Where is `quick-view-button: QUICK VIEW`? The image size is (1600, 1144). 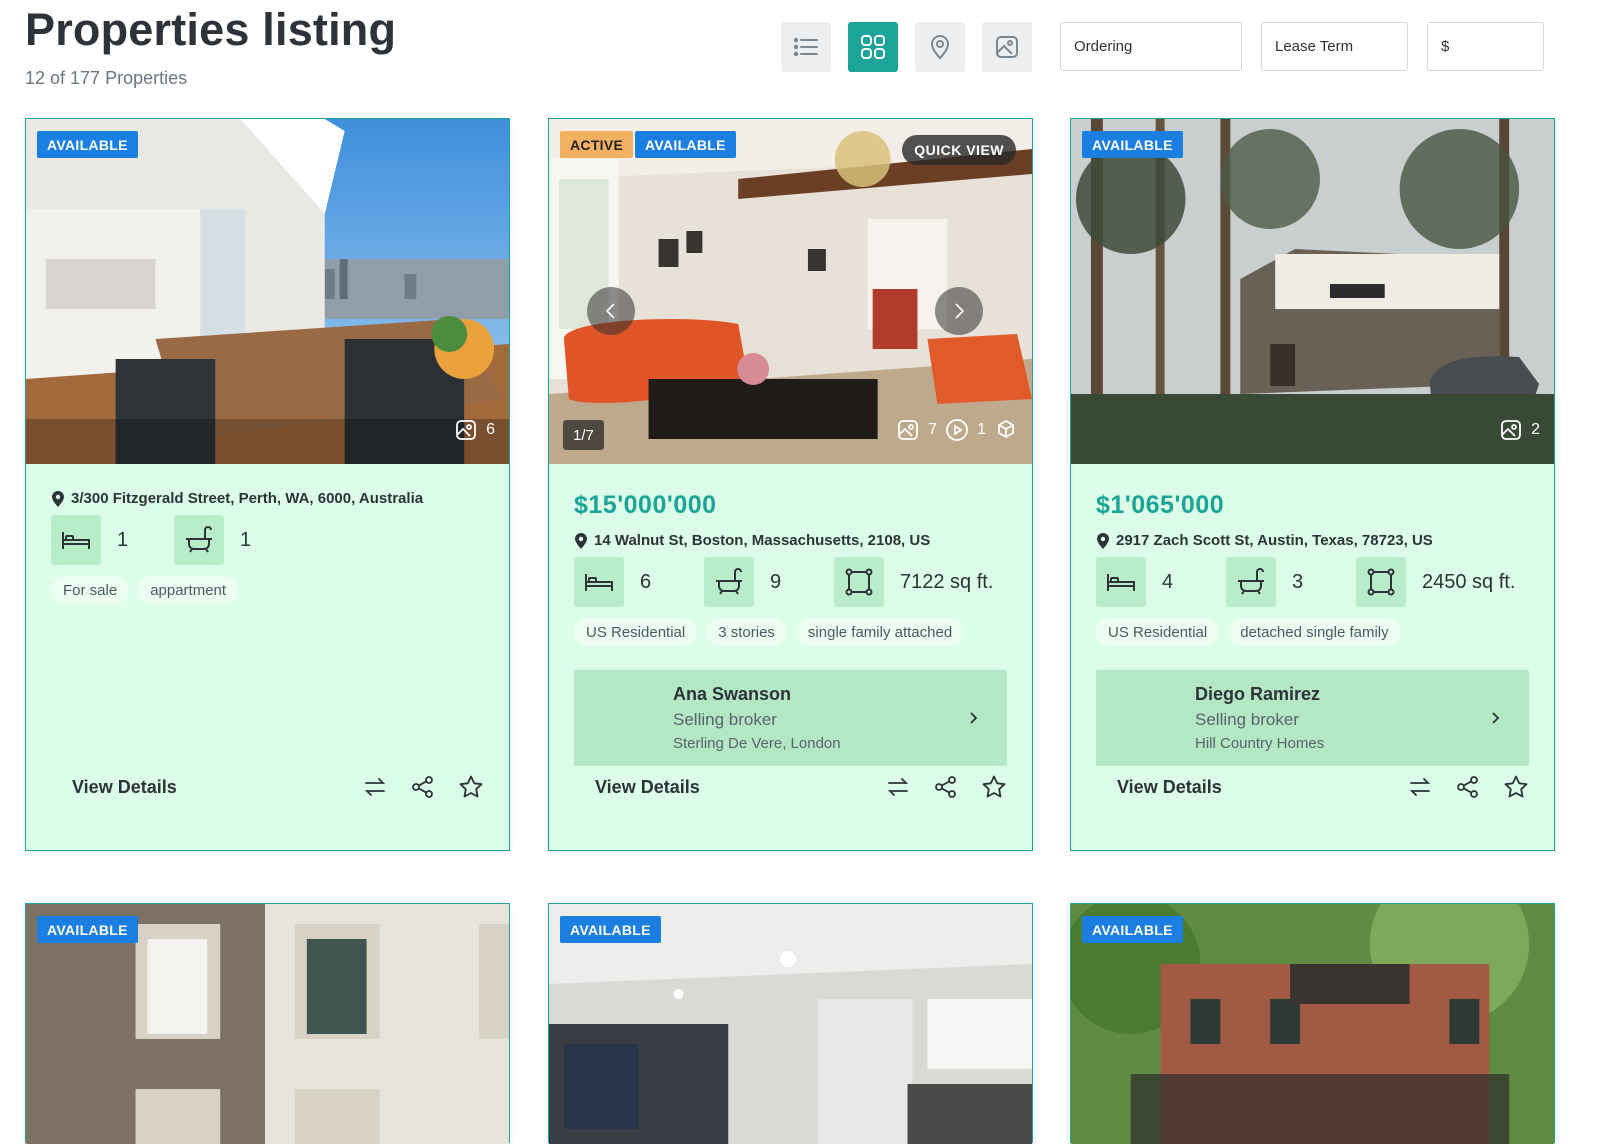 quick-view-button: QUICK VIEW is located at coordinates (959, 150).